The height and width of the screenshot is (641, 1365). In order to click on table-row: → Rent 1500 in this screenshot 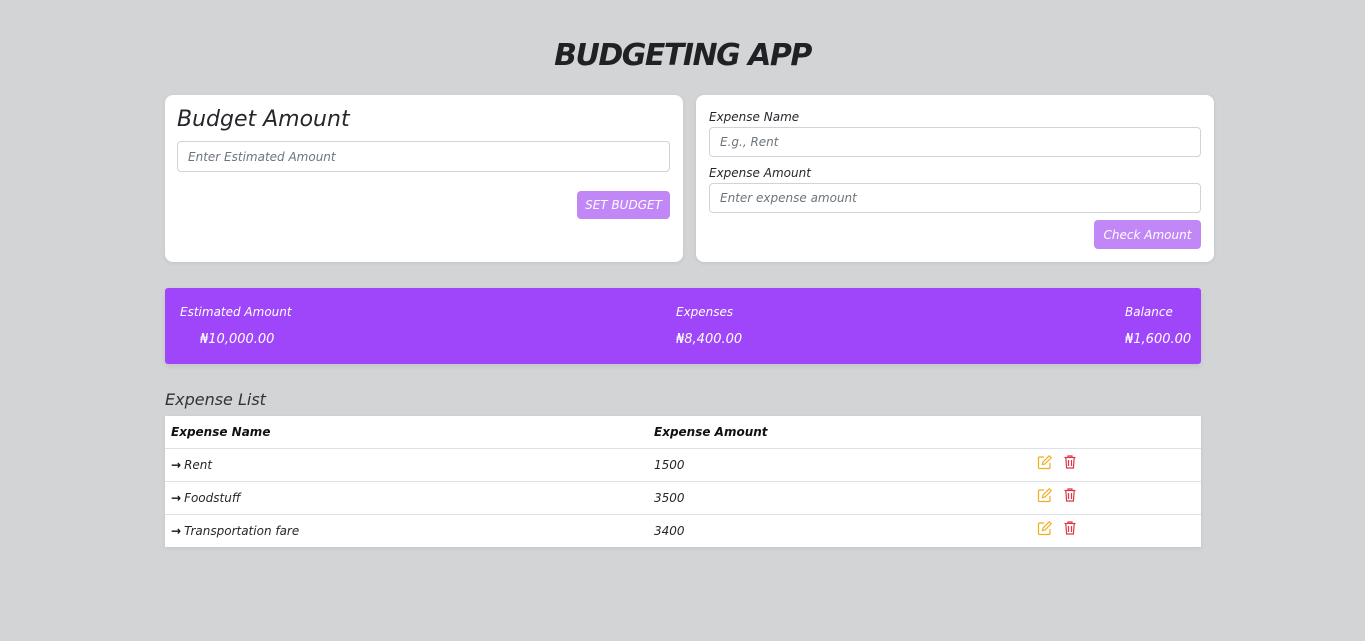, I will do `click(683, 465)`.